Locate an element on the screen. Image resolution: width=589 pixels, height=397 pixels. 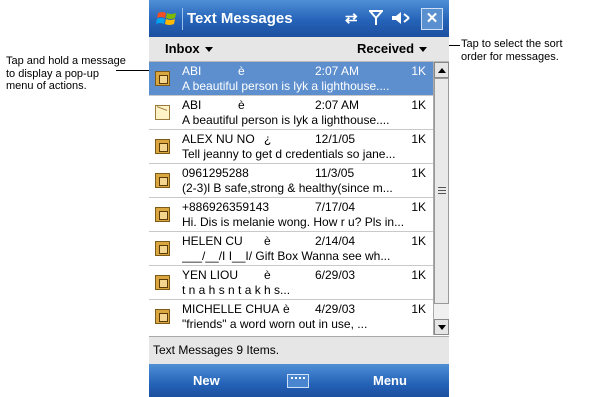
scroll-down-button is located at coordinates (441, 327).